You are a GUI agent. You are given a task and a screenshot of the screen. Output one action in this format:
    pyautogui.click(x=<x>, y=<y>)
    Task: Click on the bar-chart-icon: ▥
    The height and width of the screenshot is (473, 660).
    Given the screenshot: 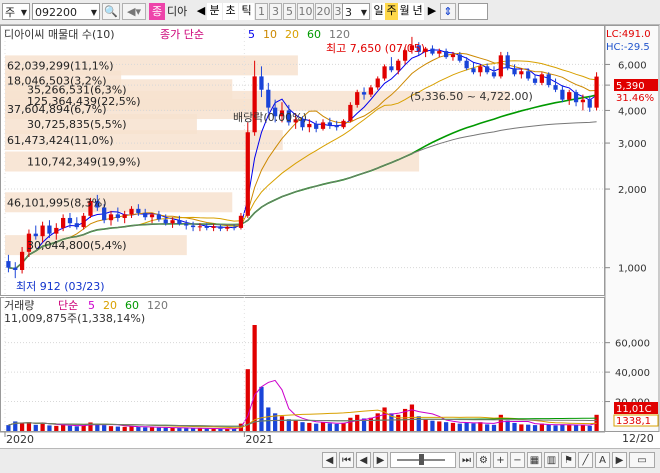 What is the action you would take?
    pyautogui.click(x=551, y=460)
    